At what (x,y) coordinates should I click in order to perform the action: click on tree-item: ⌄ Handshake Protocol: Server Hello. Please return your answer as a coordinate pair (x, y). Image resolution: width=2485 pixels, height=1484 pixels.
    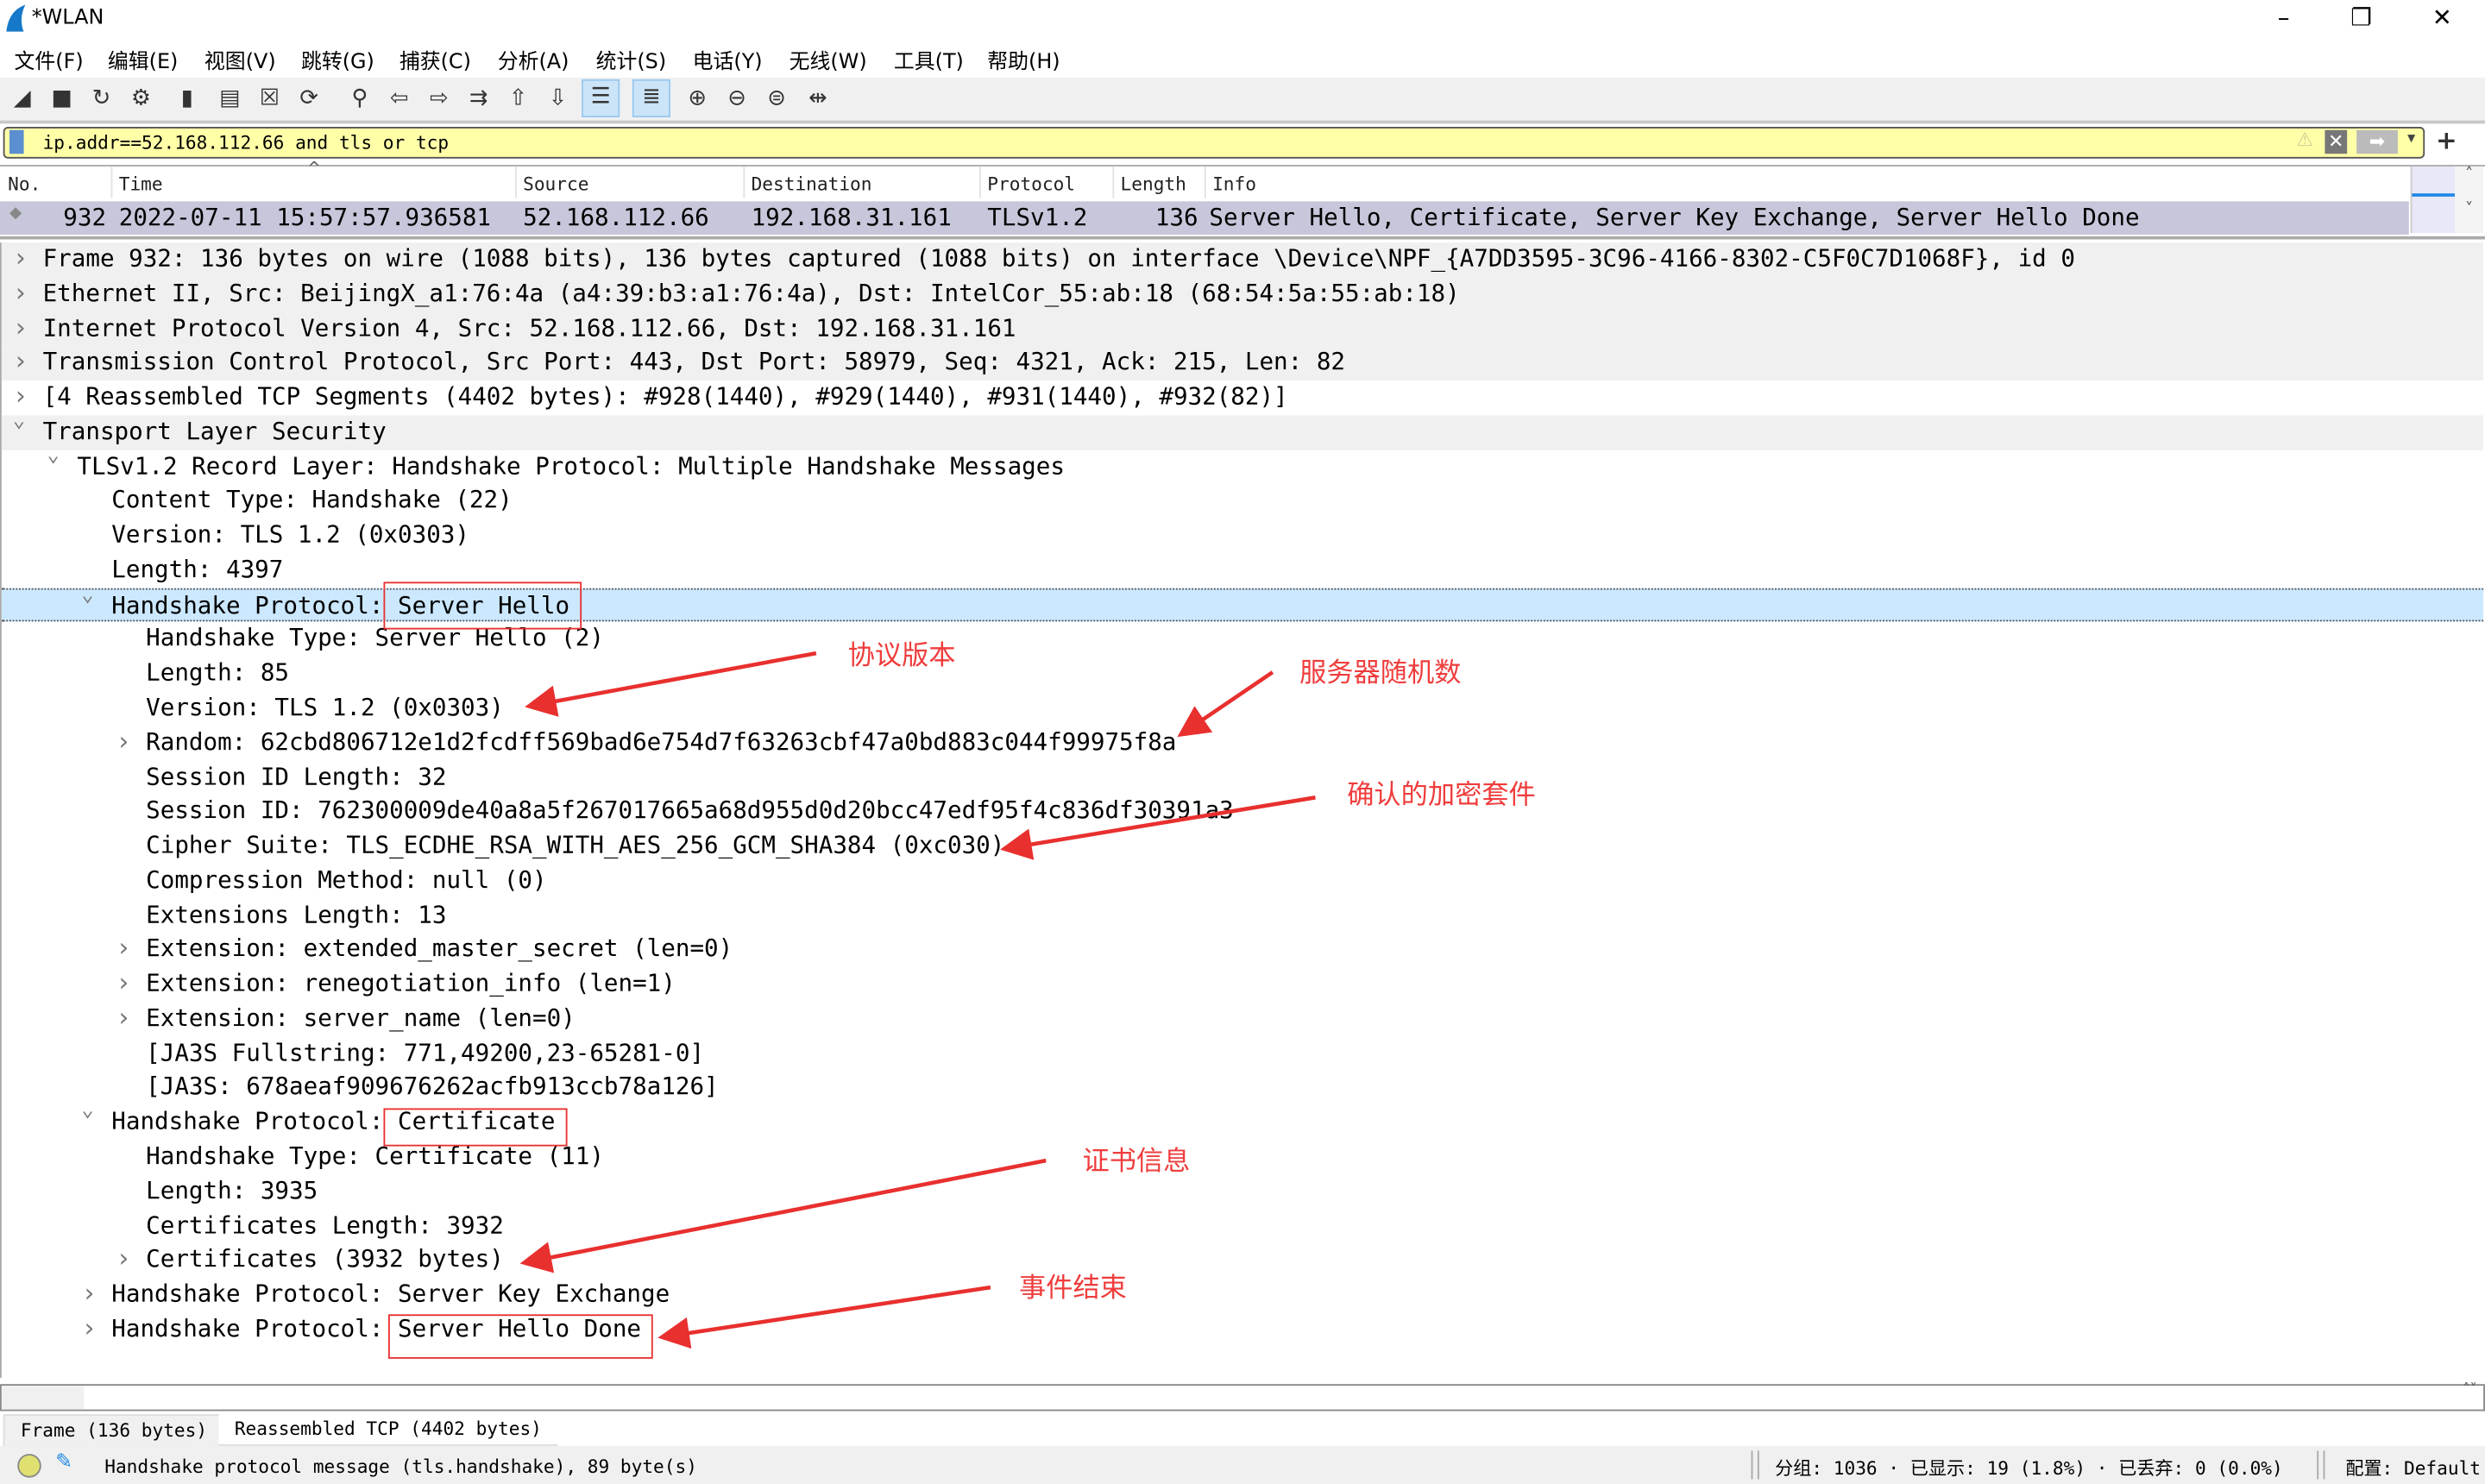
    Looking at the image, I should click on (1242, 603).